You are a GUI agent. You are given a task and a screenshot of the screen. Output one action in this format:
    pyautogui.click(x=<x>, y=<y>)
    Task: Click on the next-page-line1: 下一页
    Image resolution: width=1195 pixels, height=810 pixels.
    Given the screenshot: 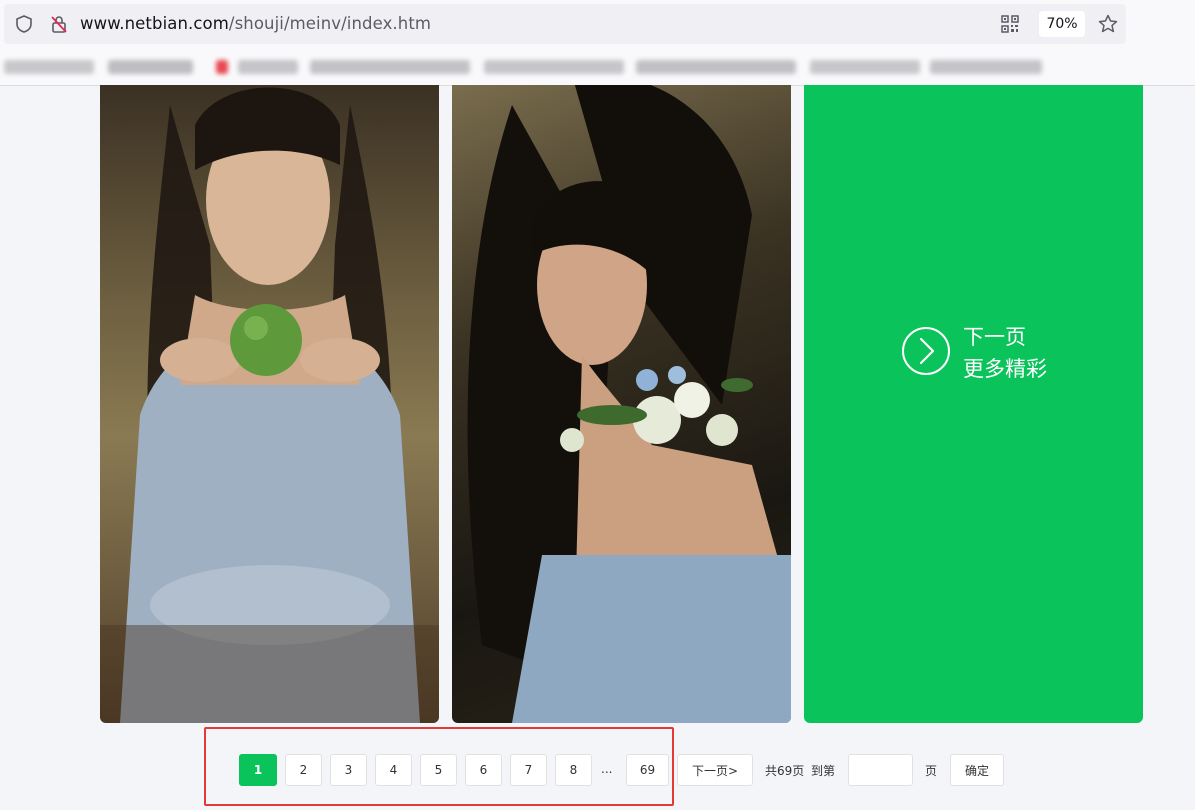 What is the action you would take?
    pyautogui.click(x=994, y=337)
    